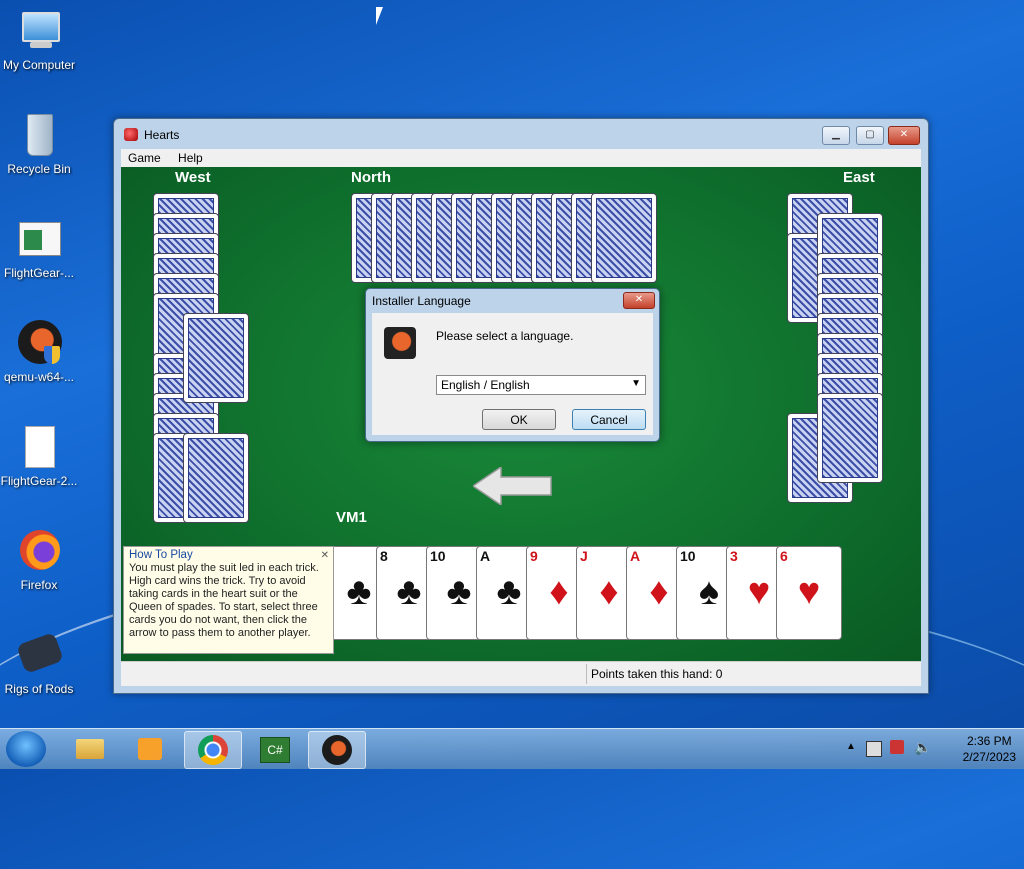  What do you see at coordinates (859, 177) in the screenshot?
I see `player-east-label: East` at bounding box center [859, 177].